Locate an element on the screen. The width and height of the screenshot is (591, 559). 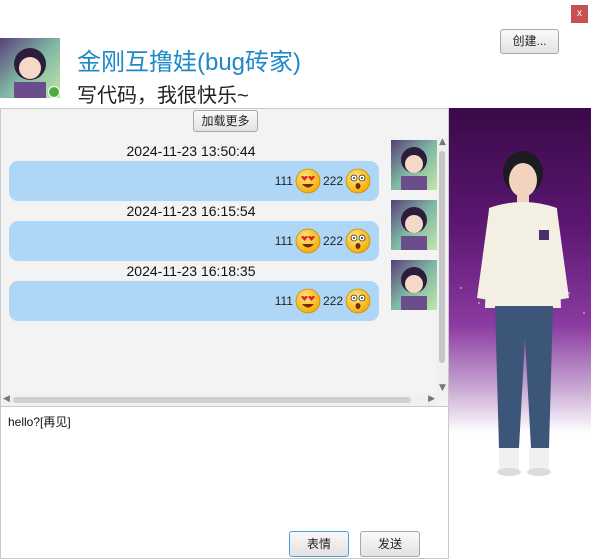
message-timestamp: 2024-11-23 16:18:35 is located at coordinates (191, 271).